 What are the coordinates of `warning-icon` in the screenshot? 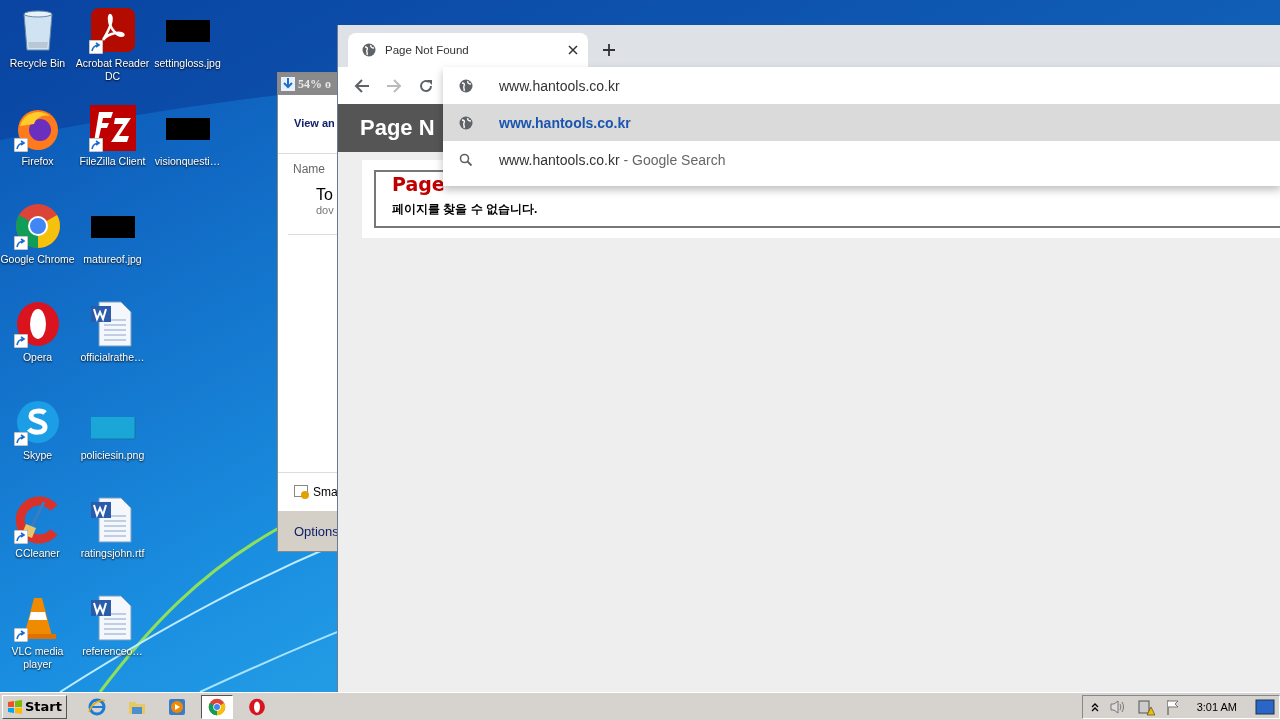 It's located at (302, 492).